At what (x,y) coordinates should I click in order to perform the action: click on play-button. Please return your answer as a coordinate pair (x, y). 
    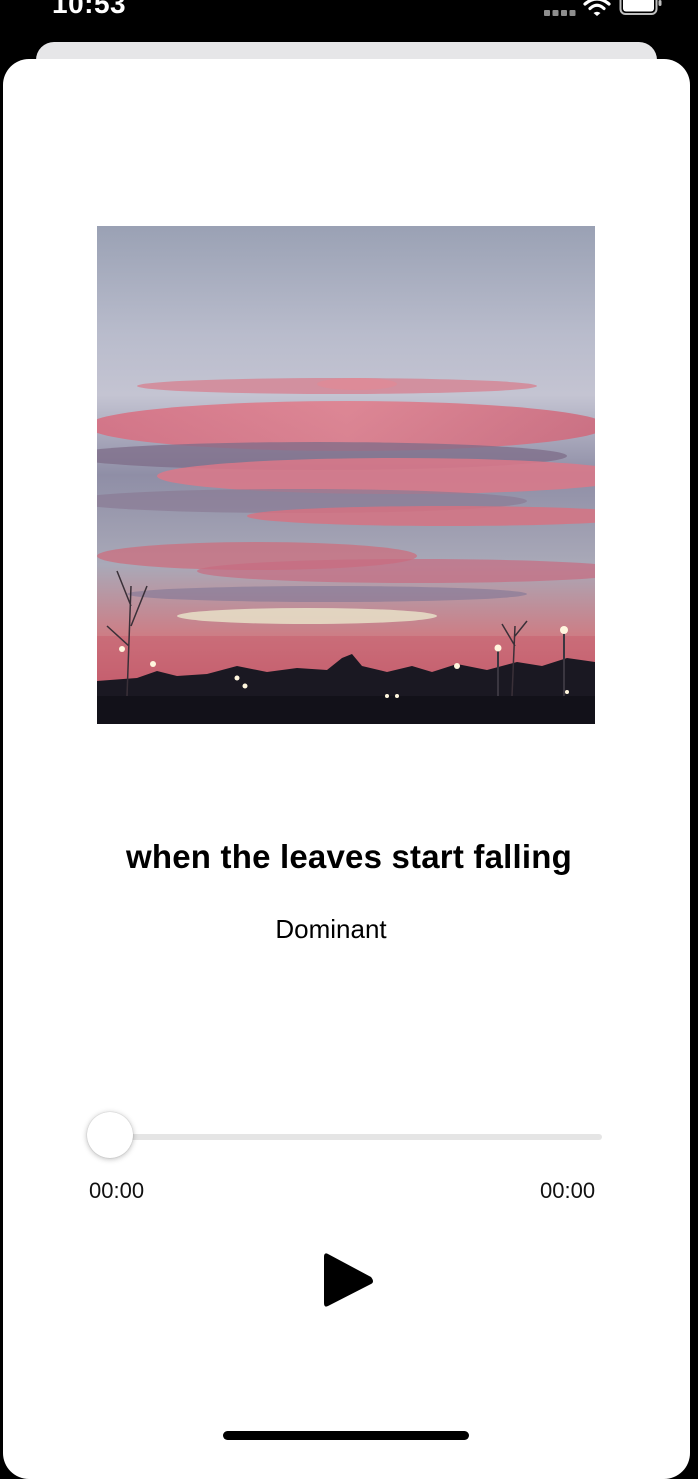
    Looking at the image, I should click on (349, 1280).